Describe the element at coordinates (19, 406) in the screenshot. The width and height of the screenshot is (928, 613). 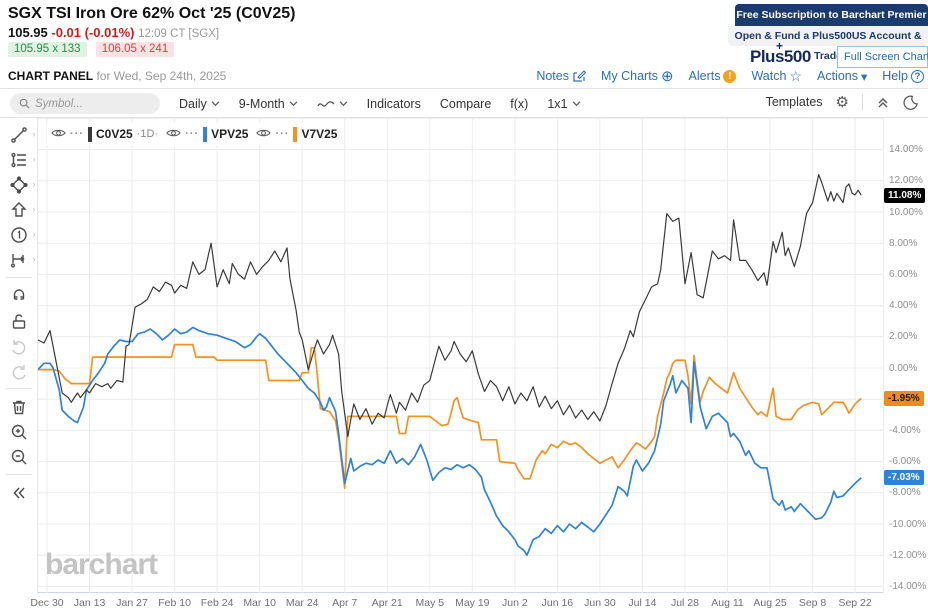
I see `delete-drawings-button` at that location.